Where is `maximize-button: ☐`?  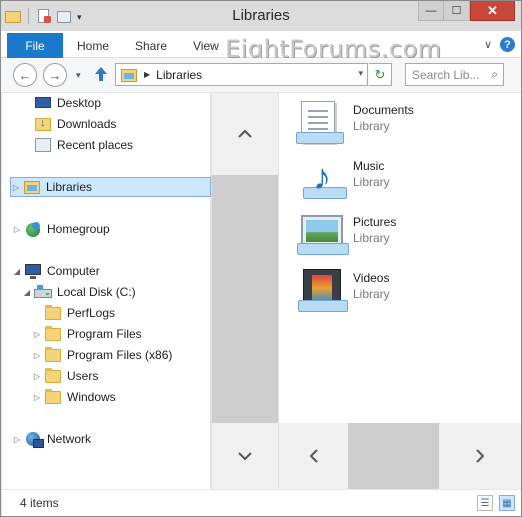
maximize-button: ☐ is located at coordinates (457, 11).